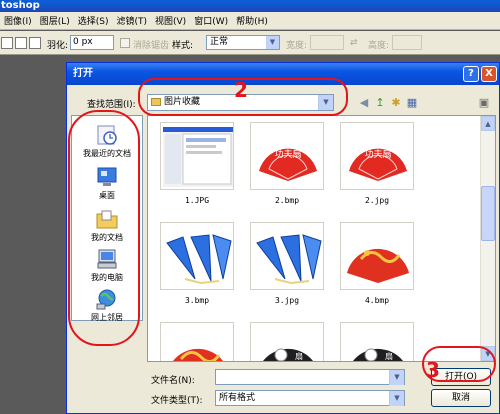 This screenshot has height=414, width=500. What do you see at coordinates (183, 46) in the screenshot?
I see `style-label: 样式:` at bounding box center [183, 46].